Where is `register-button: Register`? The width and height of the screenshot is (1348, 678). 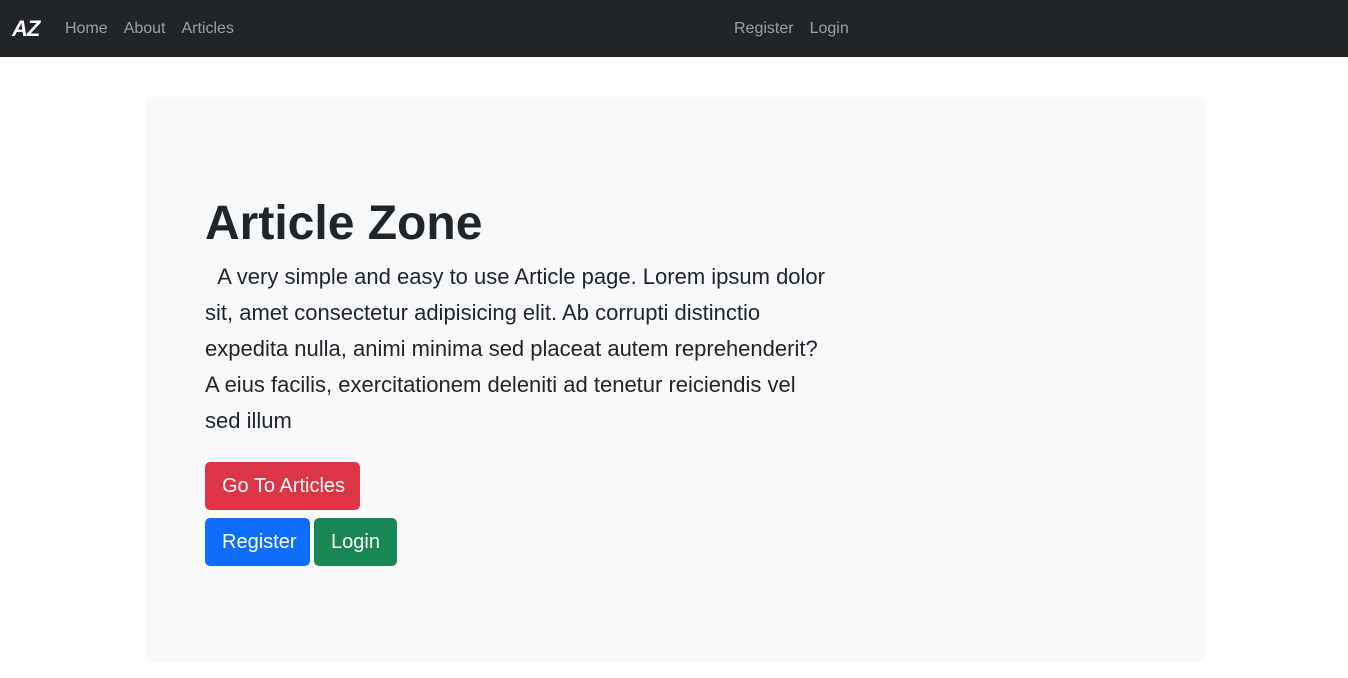
register-button: Register is located at coordinates (257, 542).